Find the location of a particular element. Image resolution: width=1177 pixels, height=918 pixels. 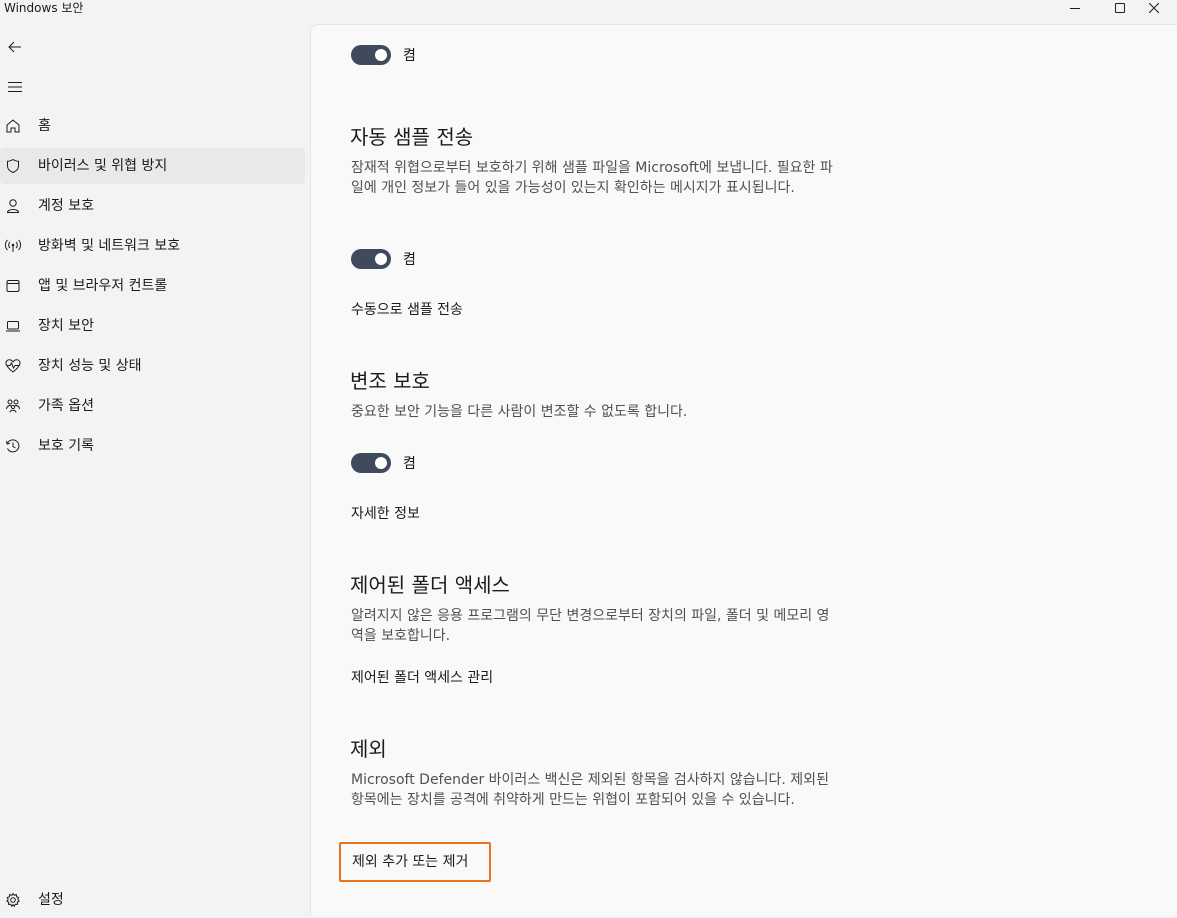

minimize-button is located at coordinates (1075, 8).